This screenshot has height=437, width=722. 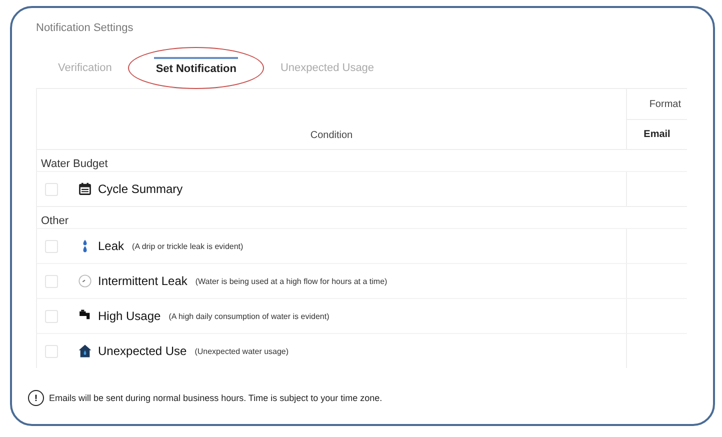 What do you see at coordinates (327, 68) in the screenshot?
I see `tab: Unexpected Usage` at bounding box center [327, 68].